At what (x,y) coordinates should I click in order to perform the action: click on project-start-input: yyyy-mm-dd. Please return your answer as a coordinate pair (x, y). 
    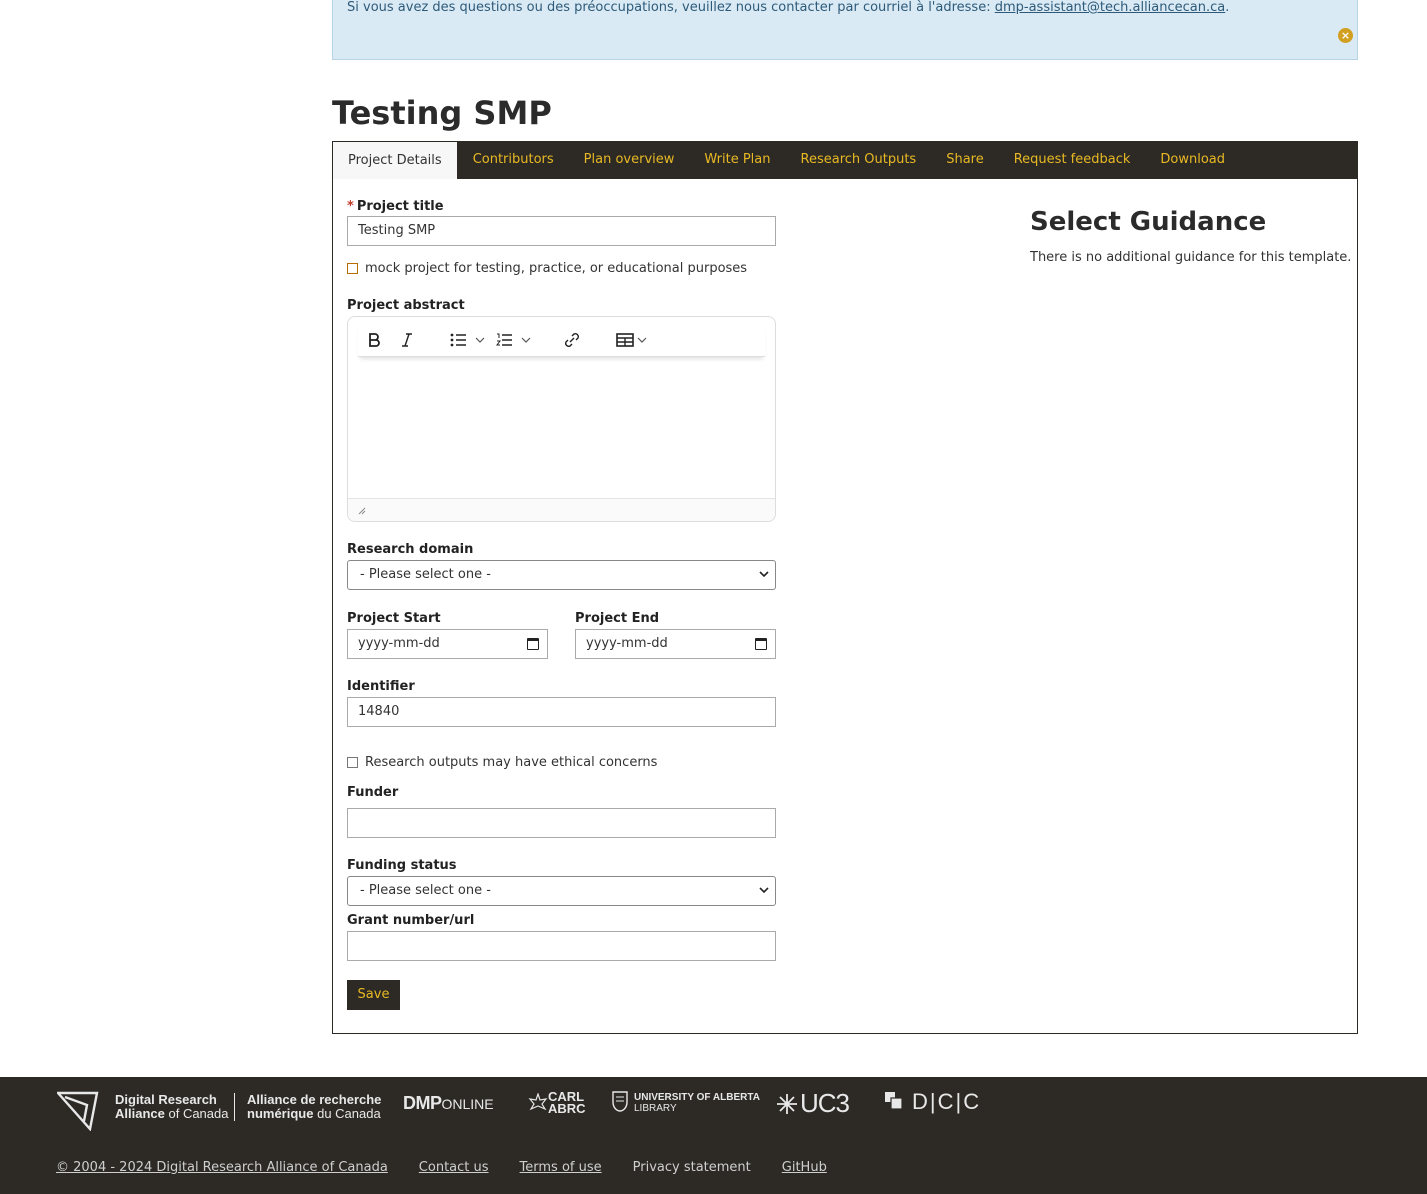
    Looking at the image, I should click on (447, 644).